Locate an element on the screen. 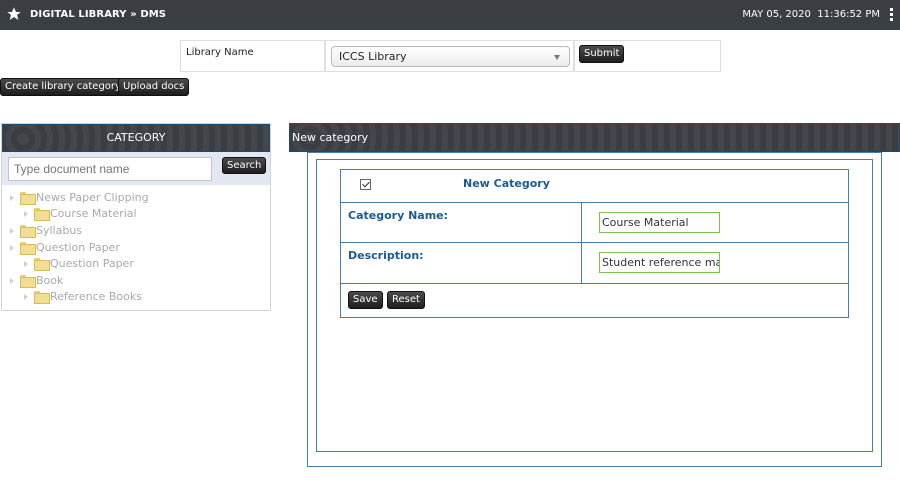  new-category-panel-header: New category is located at coordinates (594, 137).